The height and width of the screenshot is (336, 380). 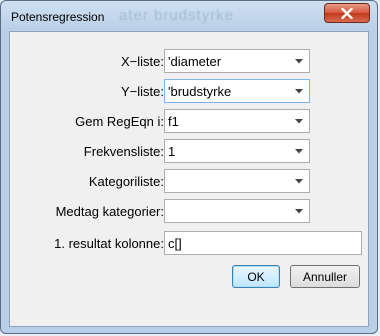 What do you see at coordinates (123, 151) in the screenshot?
I see `freq-list-label: Frekvensliste:` at bounding box center [123, 151].